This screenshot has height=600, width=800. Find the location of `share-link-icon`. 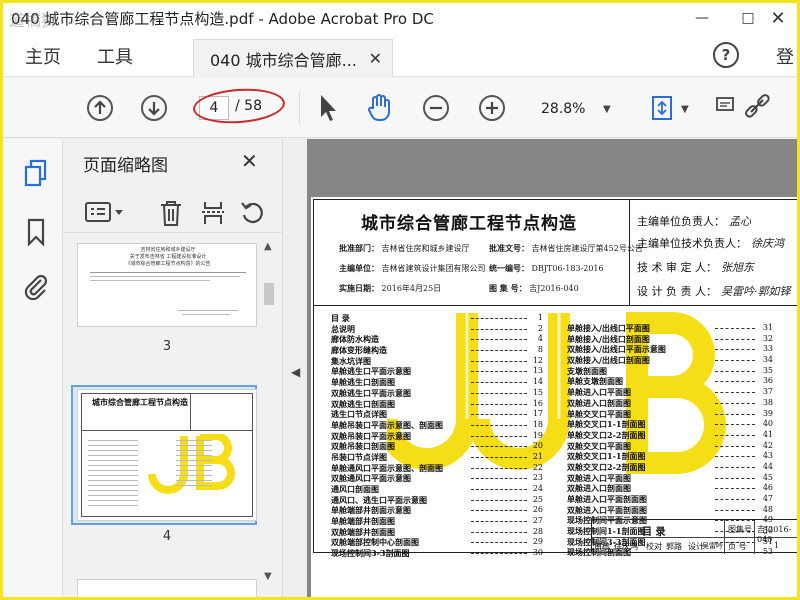

share-link-icon is located at coordinates (758, 109).